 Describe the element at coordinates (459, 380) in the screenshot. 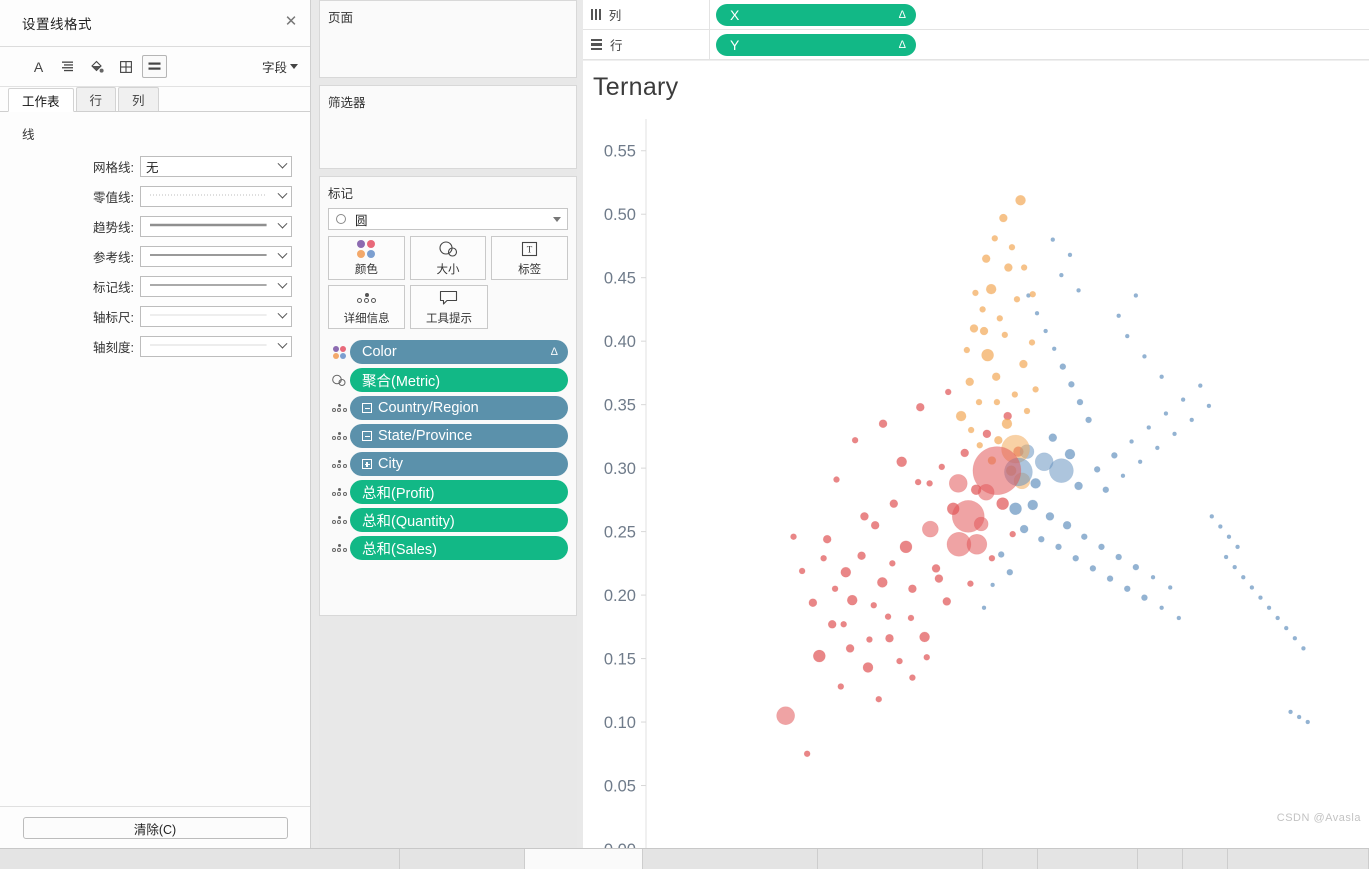

I see `marks-pill-1: 聚合(Metric)` at that location.